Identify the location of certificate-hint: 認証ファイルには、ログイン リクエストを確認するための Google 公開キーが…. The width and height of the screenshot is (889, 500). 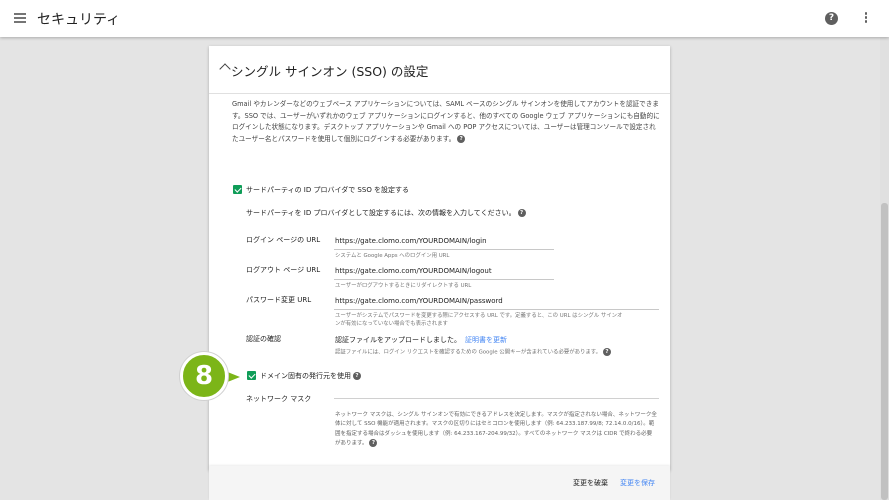
(473, 352).